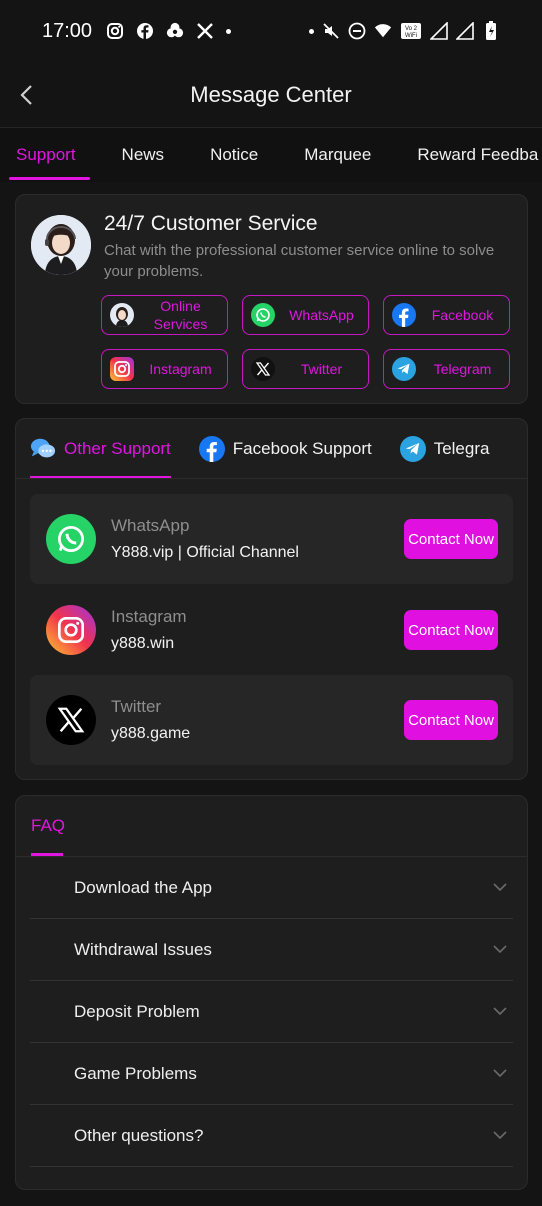 The width and height of the screenshot is (542, 1206). Describe the element at coordinates (229, 31) in the screenshot. I see `more-notifications-dot` at that location.